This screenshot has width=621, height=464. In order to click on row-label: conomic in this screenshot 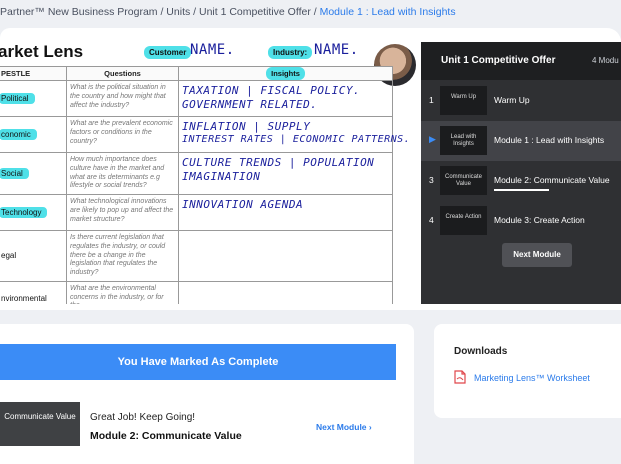, I will do `click(33, 134)`.